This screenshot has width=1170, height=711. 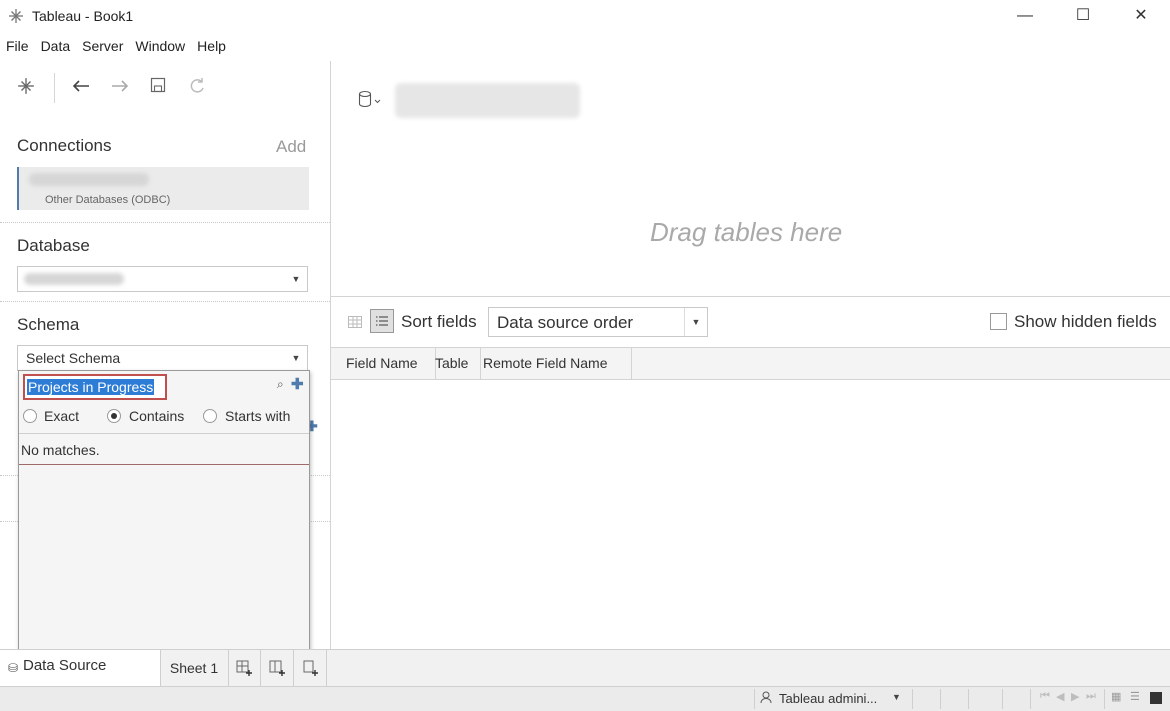 What do you see at coordinates (585, 698) in the screenshot?
I see `status-bar: Tableau admini... ▼ ⏮ ◀ ▶ ⏭ ▦ ☰` at bounding box center [585, 698].